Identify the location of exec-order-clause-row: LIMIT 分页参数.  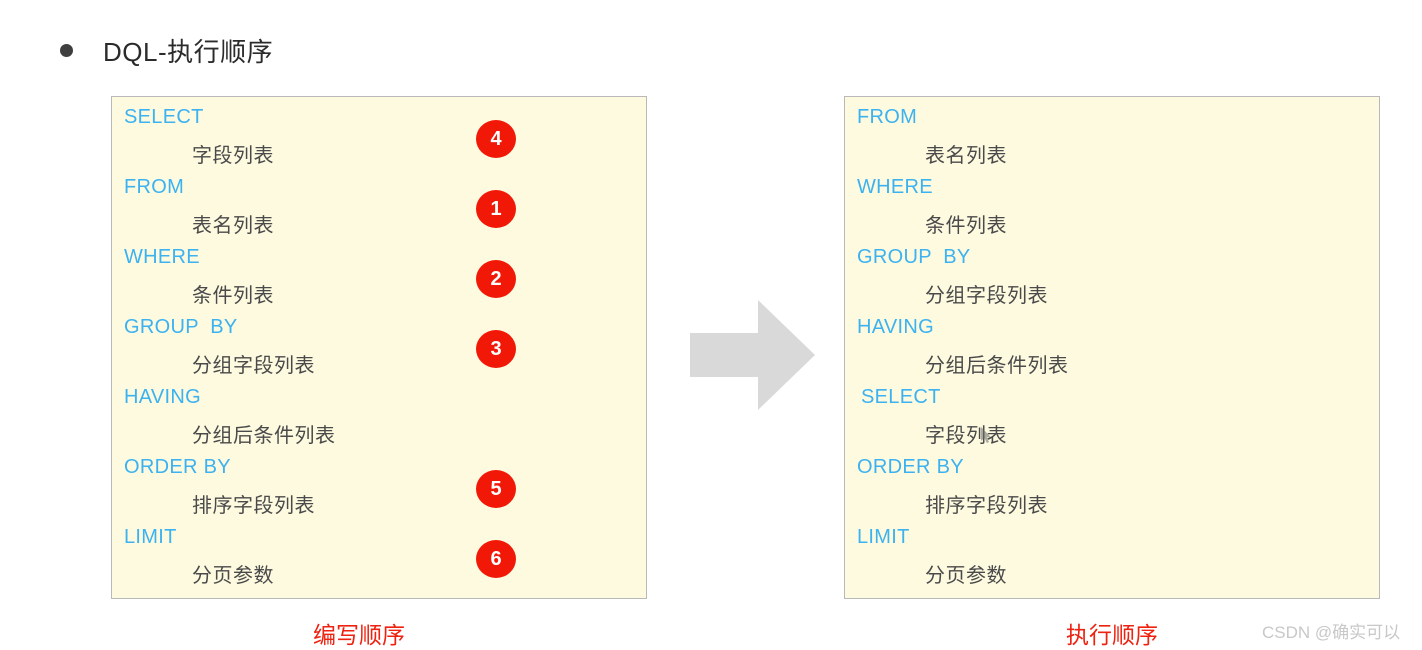
(1112, 561).